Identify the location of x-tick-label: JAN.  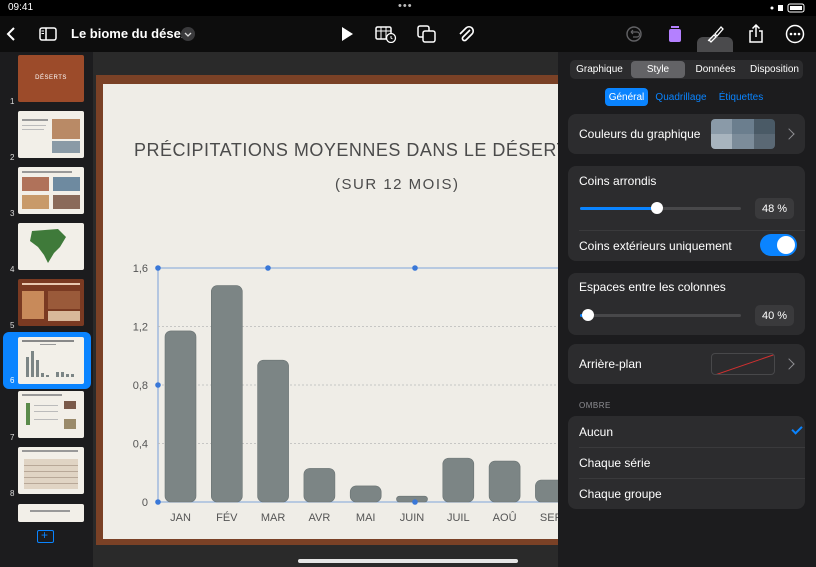
(180, 518).